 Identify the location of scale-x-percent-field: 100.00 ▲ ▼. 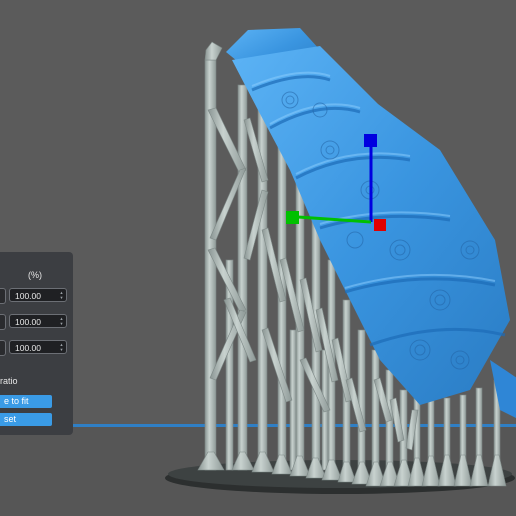
(38, 295).